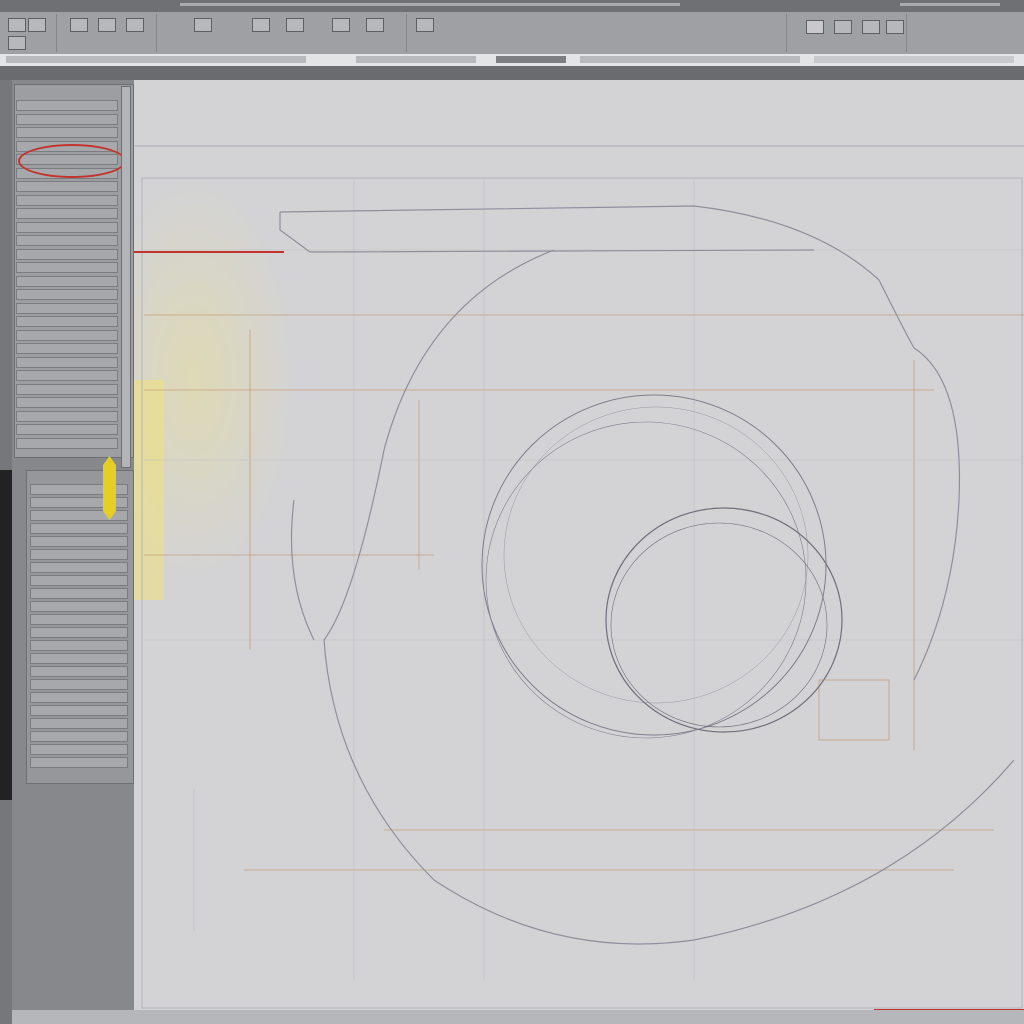 This screenshot has height=1024, width=1024. I want to click on ribbon, so click(512, 33).